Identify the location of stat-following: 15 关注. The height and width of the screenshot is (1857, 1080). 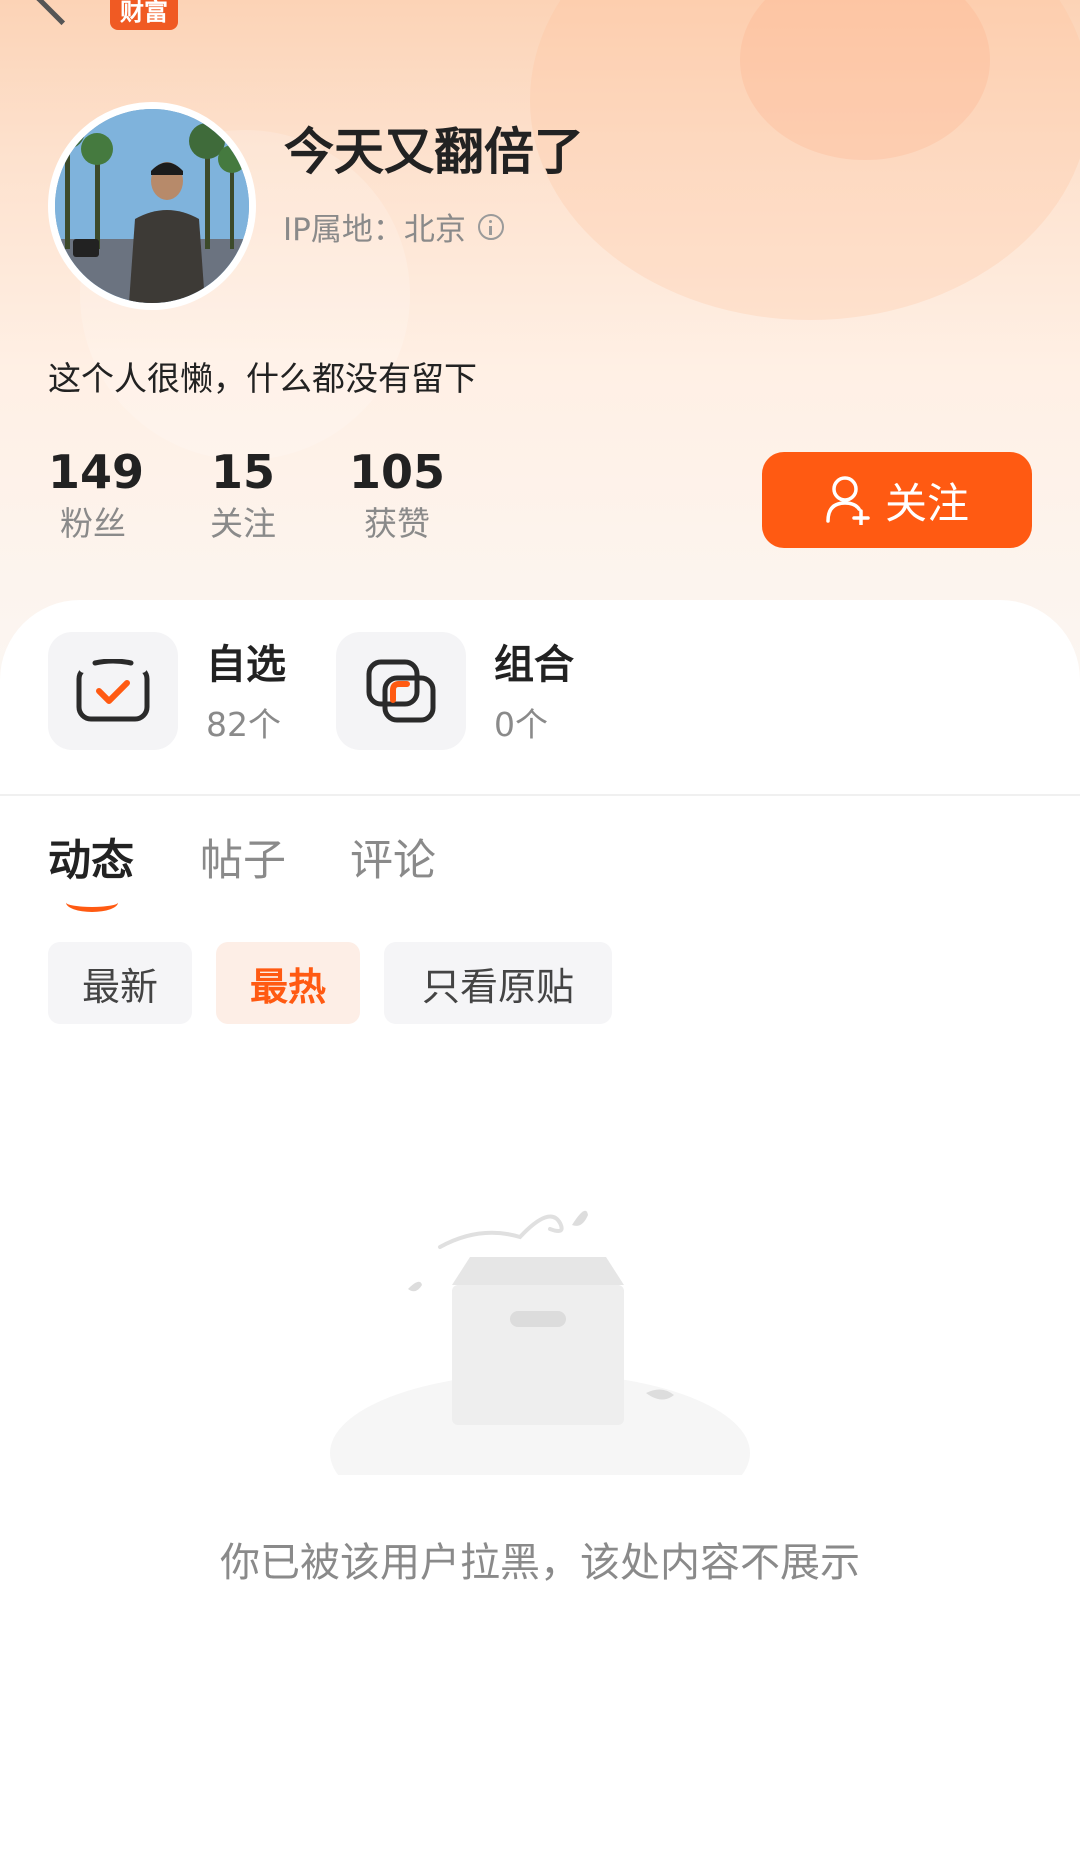
(243, 496).